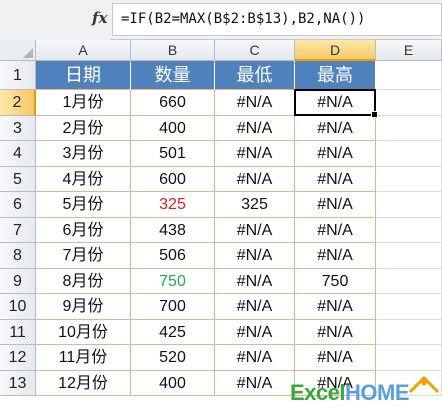  I want to click on header-date: 日期, so click(83, 75).